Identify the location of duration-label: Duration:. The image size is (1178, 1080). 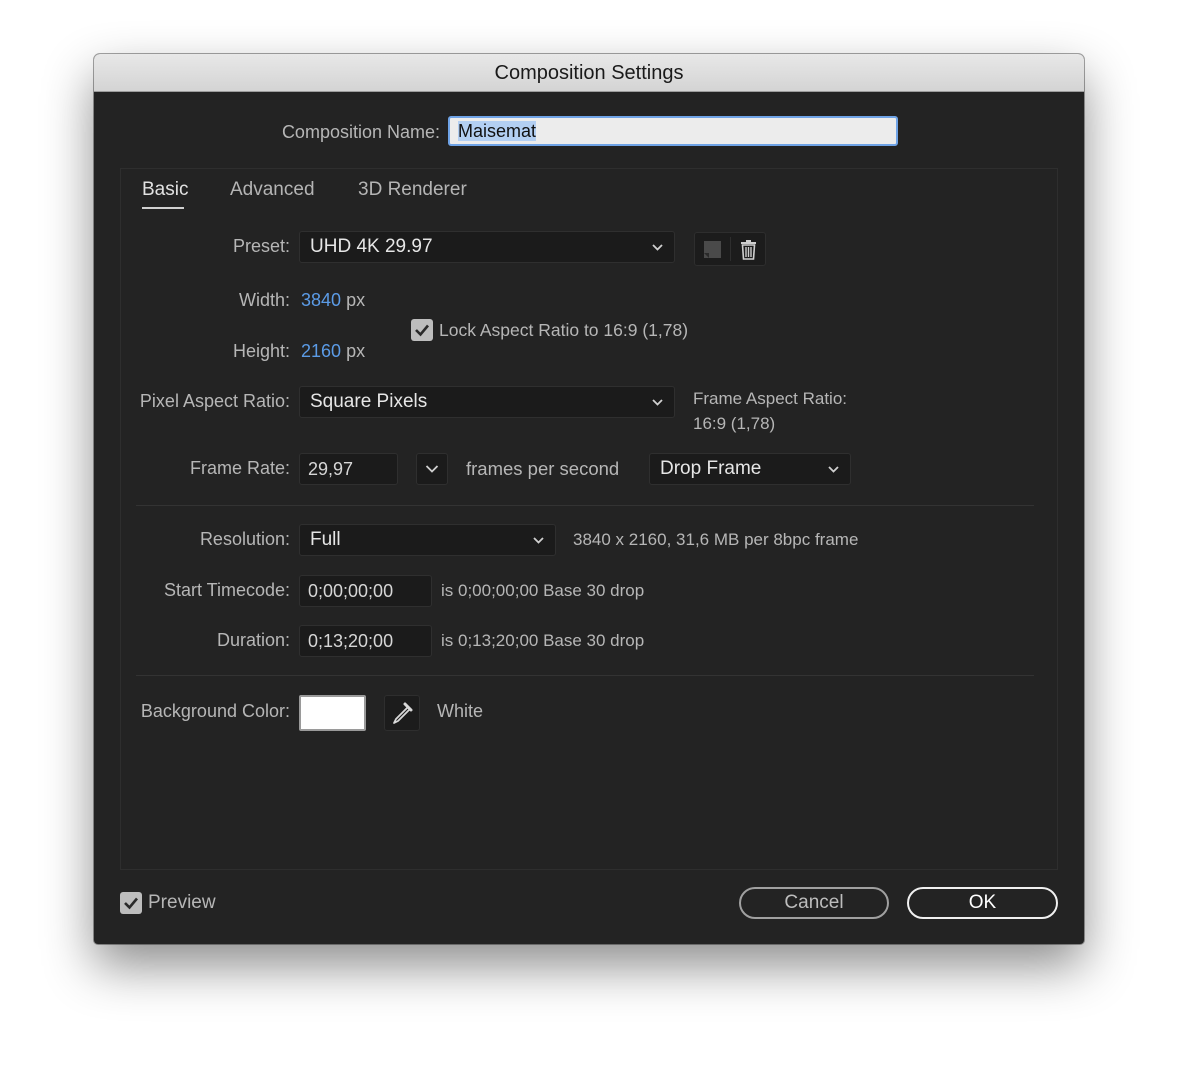
(253, 640).